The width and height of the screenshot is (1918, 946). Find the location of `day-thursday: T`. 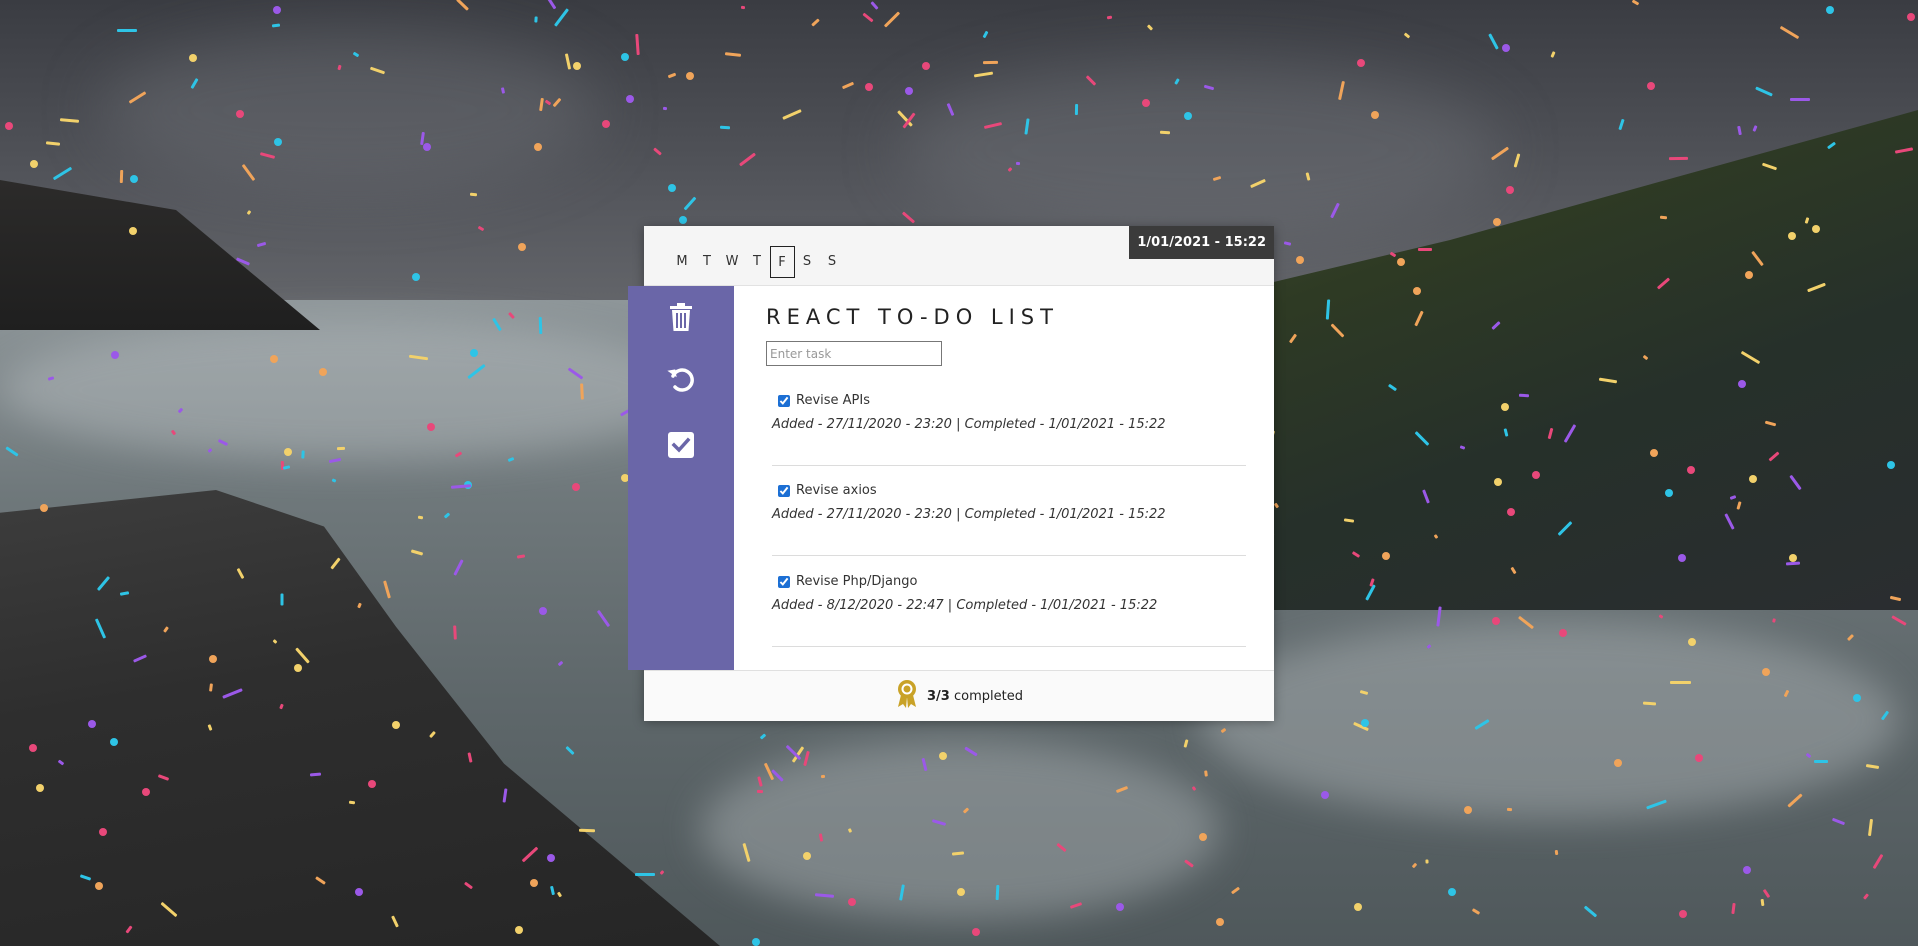

day-thursday: T is located at coordinates (757, 261).